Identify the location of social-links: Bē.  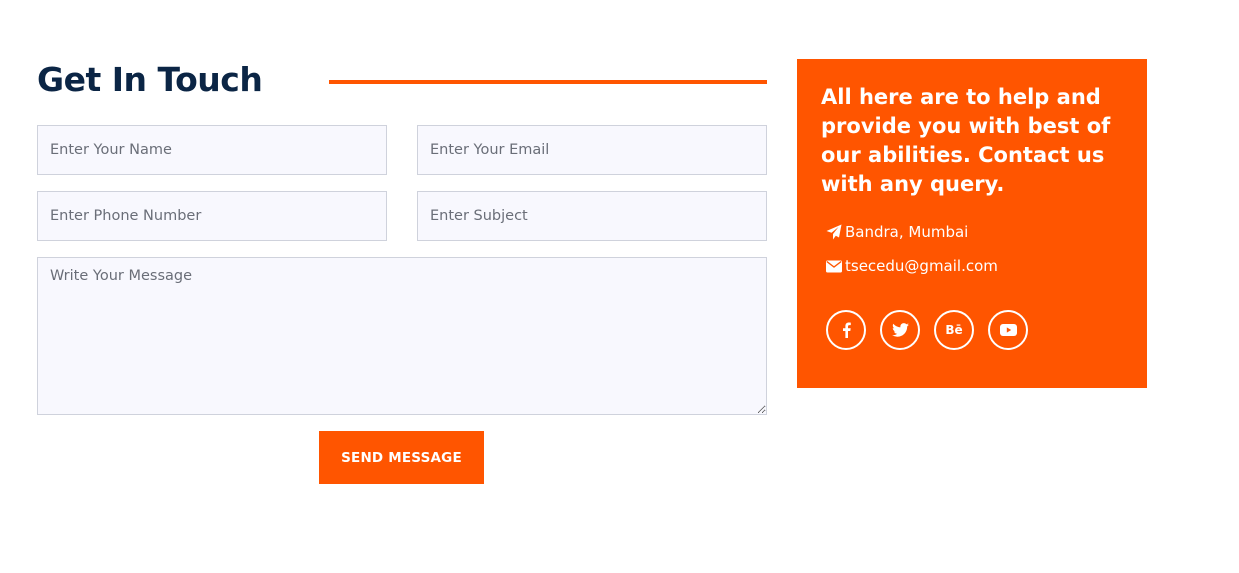
(934, 330).